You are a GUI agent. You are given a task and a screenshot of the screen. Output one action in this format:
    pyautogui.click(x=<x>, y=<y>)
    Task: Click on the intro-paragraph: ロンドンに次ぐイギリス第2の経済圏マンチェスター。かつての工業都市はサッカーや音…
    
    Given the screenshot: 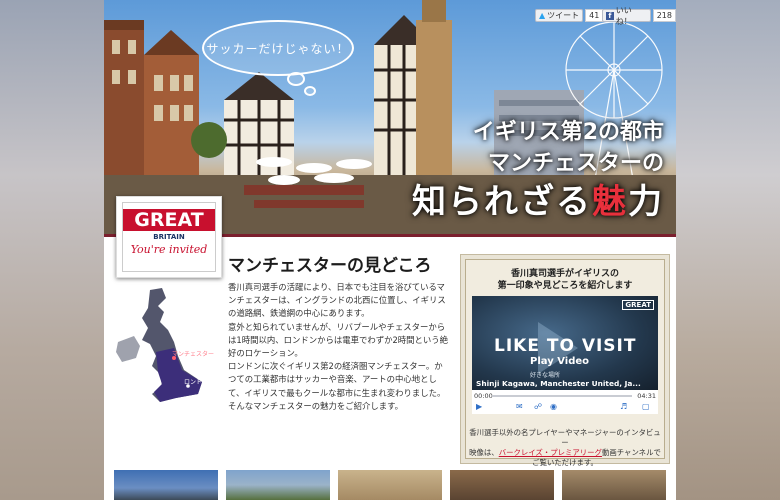 What is the action you would take?
    pyautogui.click(x=337, y=386)
    